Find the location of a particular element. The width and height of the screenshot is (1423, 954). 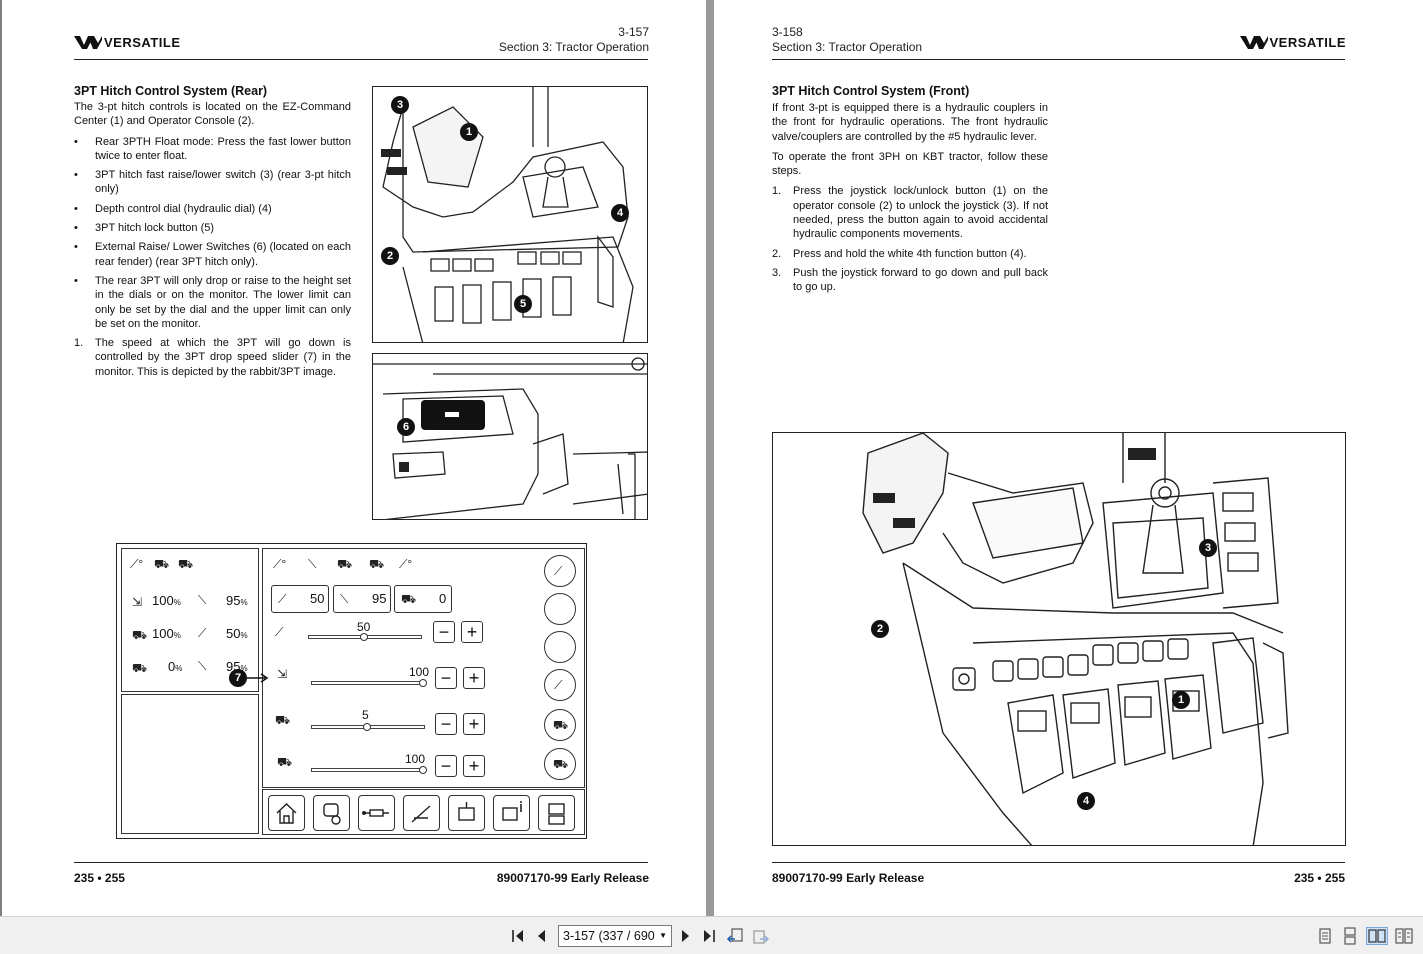

single-page-icon is located at coordinates (1325, 936).